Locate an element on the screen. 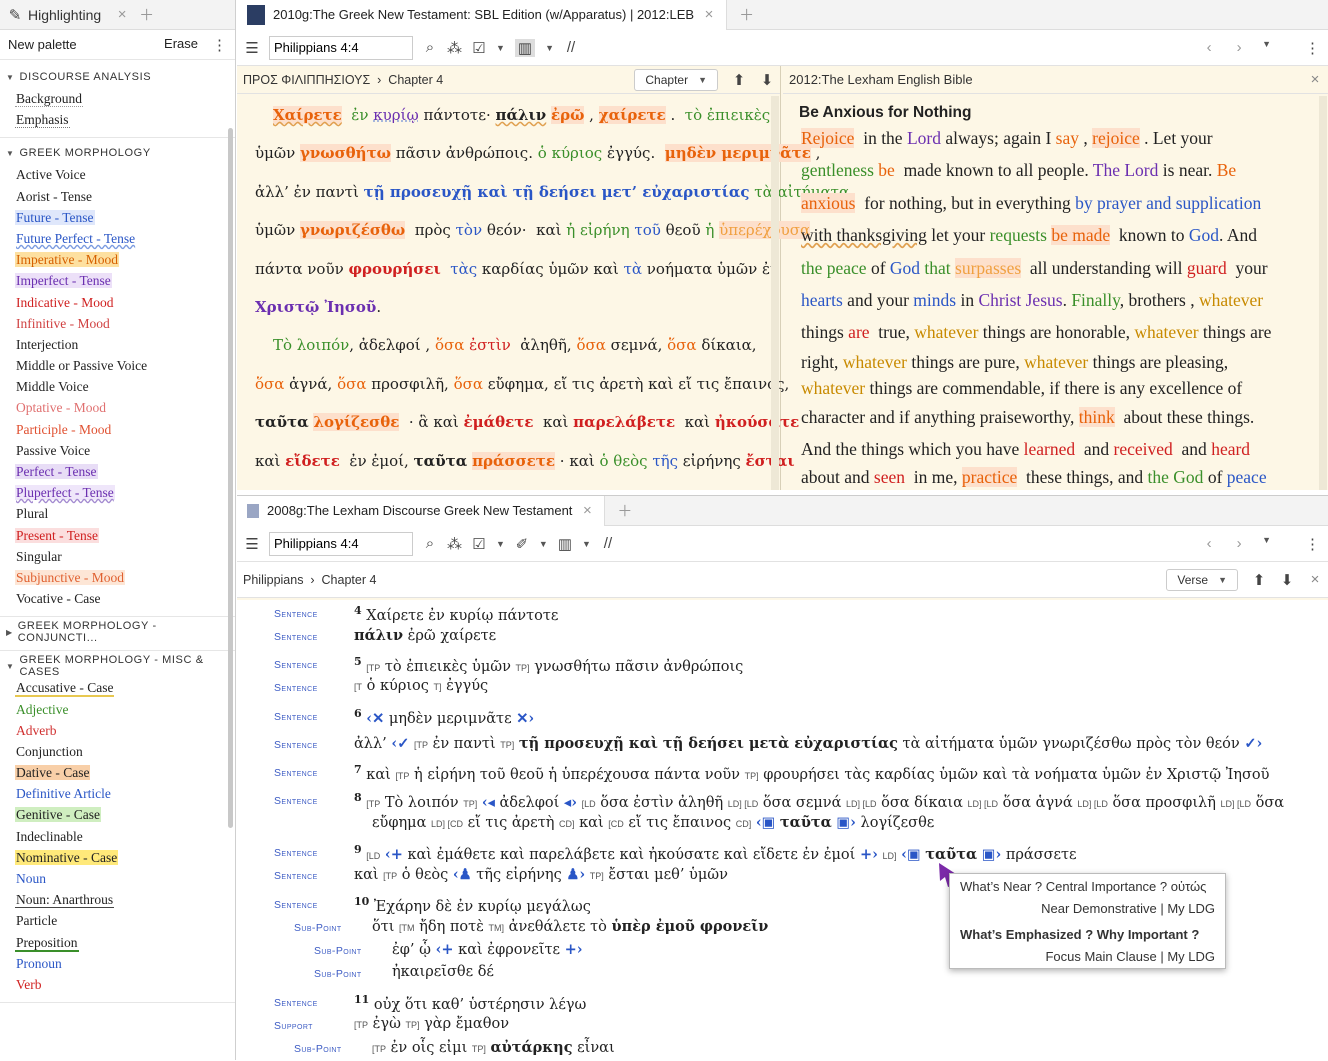 Image resolution: width=1328 pixels, height=1061 pixels. highlight-style-item: Particle is located at coordinates (117, 920).